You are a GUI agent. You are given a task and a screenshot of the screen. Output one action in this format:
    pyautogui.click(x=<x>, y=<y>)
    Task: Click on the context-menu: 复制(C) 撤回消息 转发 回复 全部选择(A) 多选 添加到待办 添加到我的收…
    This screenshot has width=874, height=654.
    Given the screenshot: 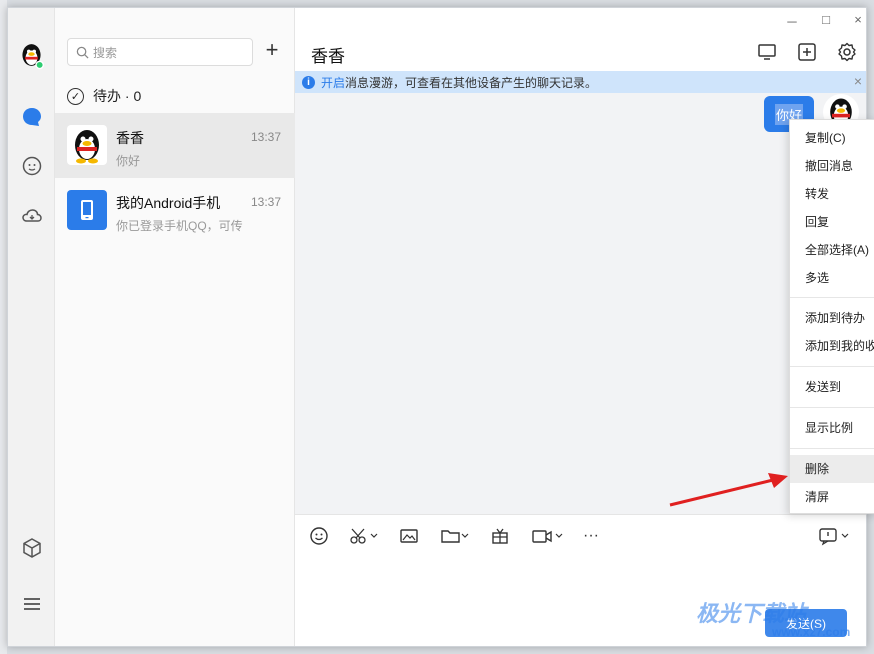 What is the action you would take?
    pyautogui.click(x=831, y=316)
    